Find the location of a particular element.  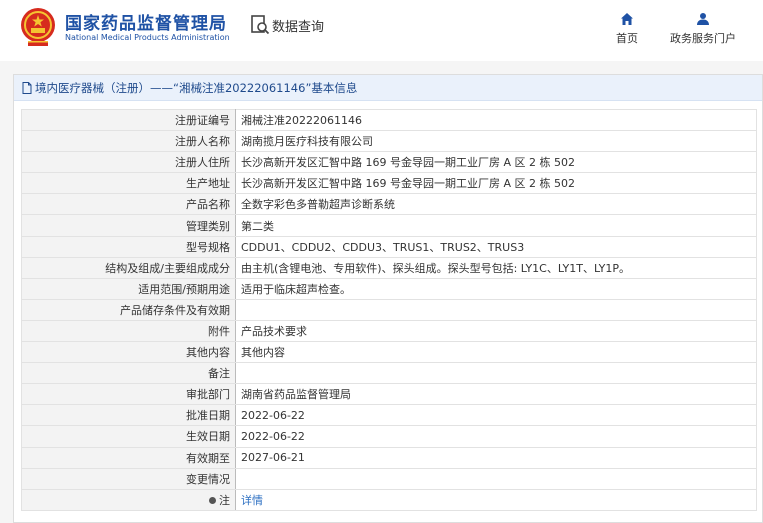

table-row: 备注 is located at coordinates (389, 373).